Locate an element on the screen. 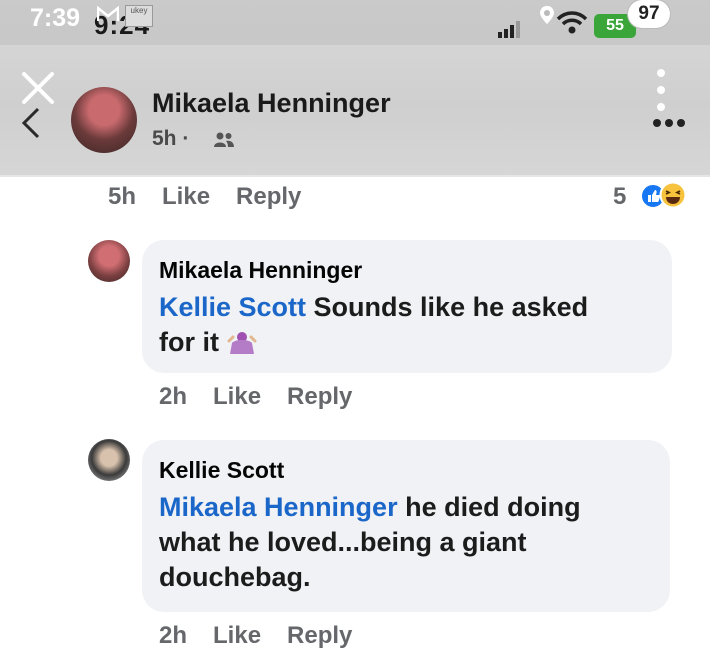 This screenshot has height=657, width=710. signal-icon is located at coordinates (509, 29).